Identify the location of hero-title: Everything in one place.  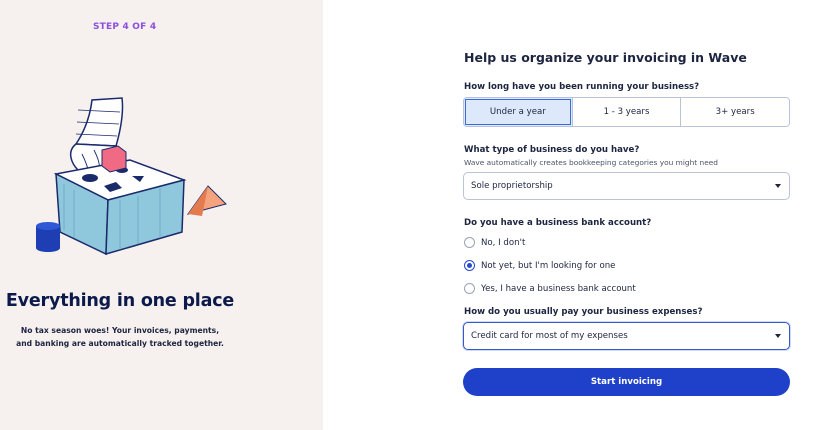
(120, 301).